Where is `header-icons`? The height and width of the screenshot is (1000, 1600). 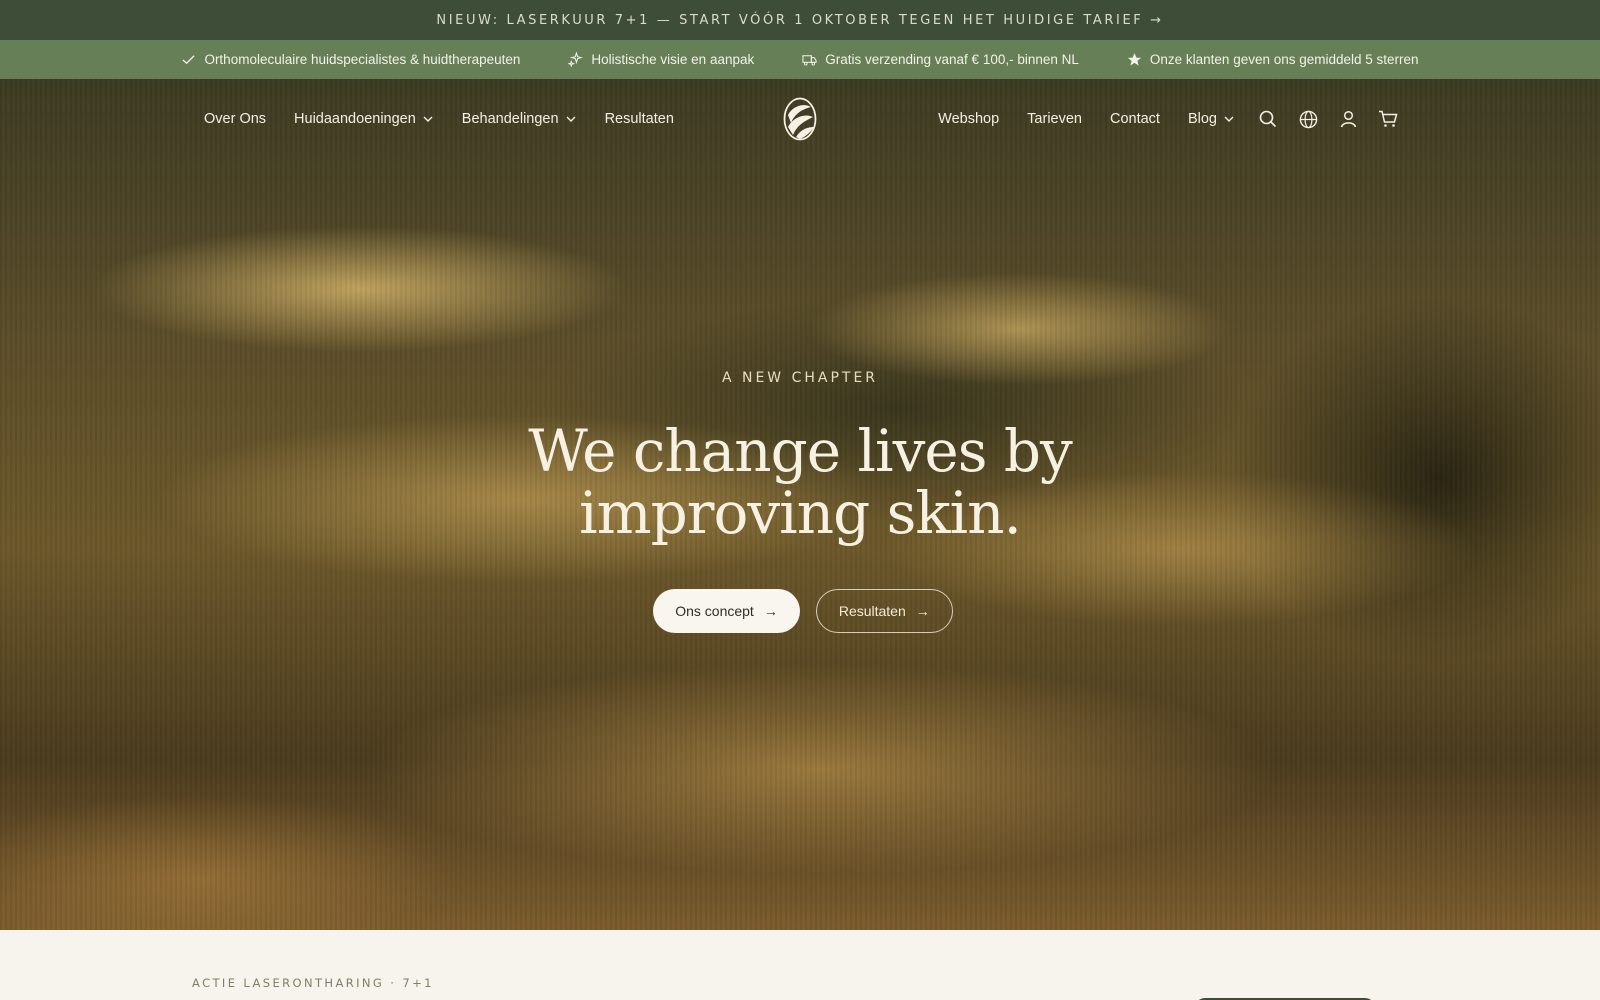
header-icons is located at coordinates (1328, 119).